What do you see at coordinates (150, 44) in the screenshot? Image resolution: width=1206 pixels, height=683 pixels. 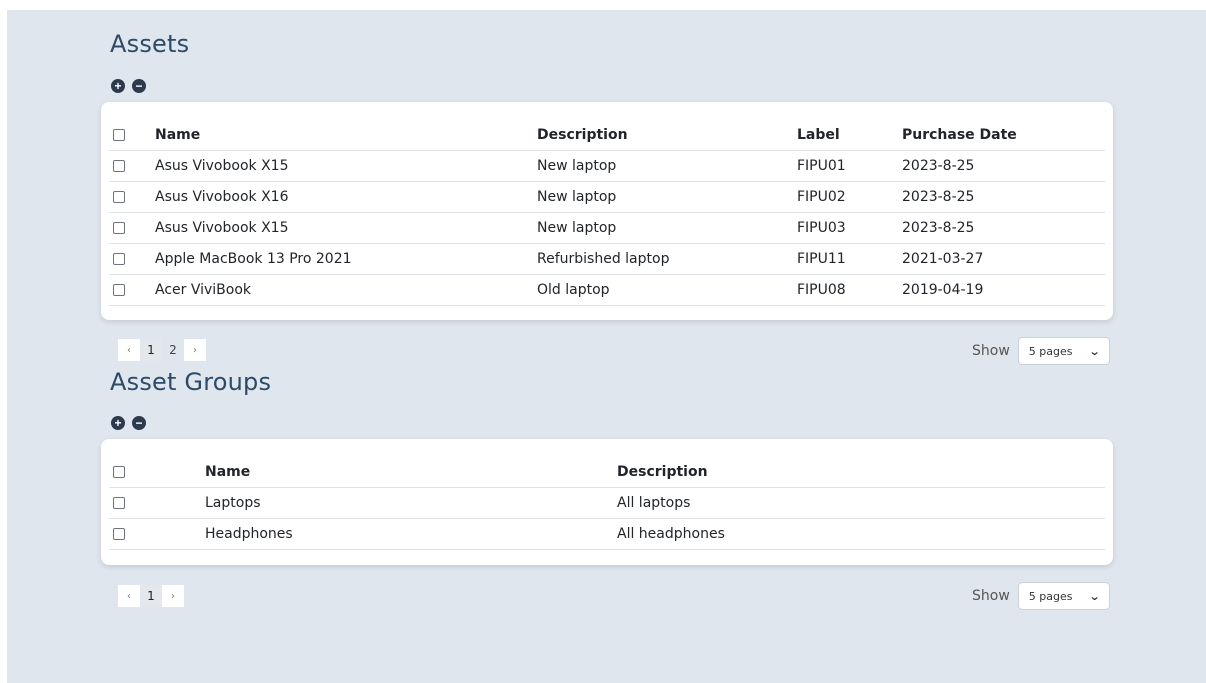 I see `assets-title: Assets` at bounding box center [150, 44].